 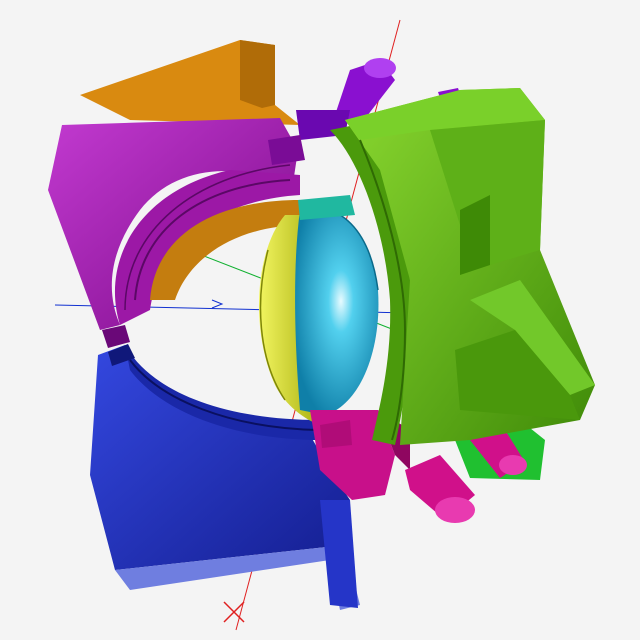 What do you see at coordinates (337, 311) in the screenshot?
I see `lens-body` at bounding box center [337, 311].